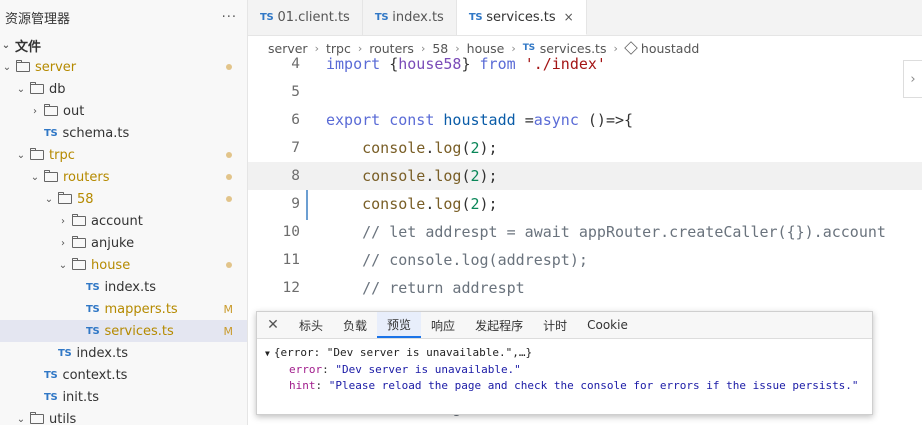 The height and width of the screenshot is (425, 922). Describe the element at coordinates (123, 397) in the screenshot. I see `tree-item: ›TSinit.ts` at that location.